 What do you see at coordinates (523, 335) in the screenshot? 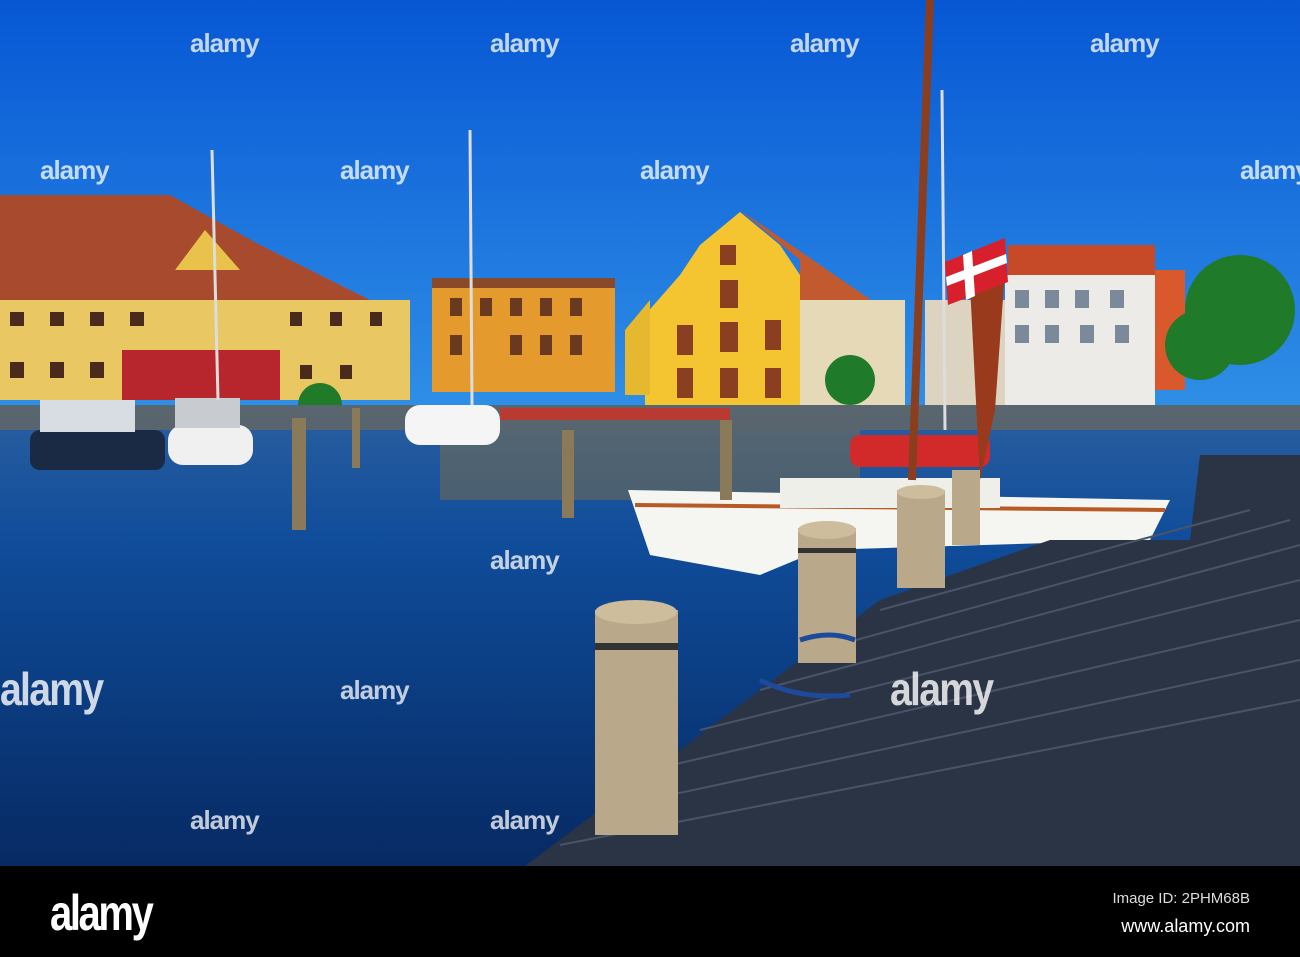
I see `orange-building` at bounding box center [523, 335].